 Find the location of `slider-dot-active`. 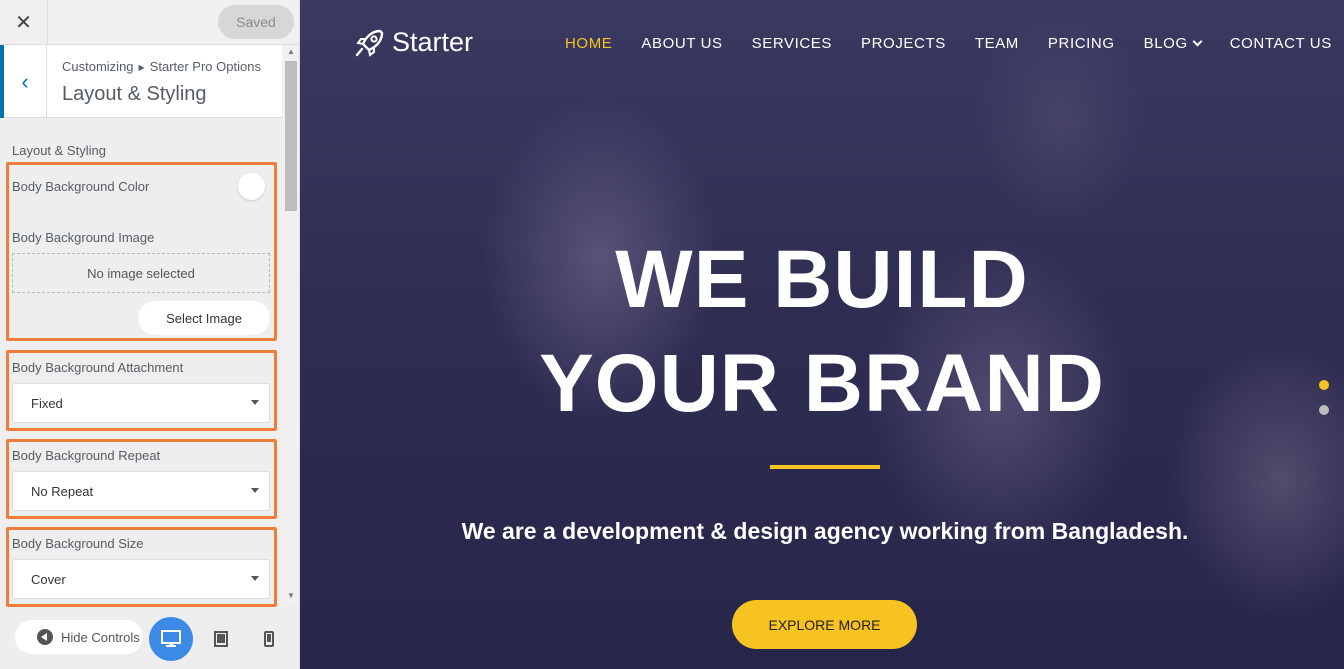

slider-dot-active is located at coordinates (1324, 385).